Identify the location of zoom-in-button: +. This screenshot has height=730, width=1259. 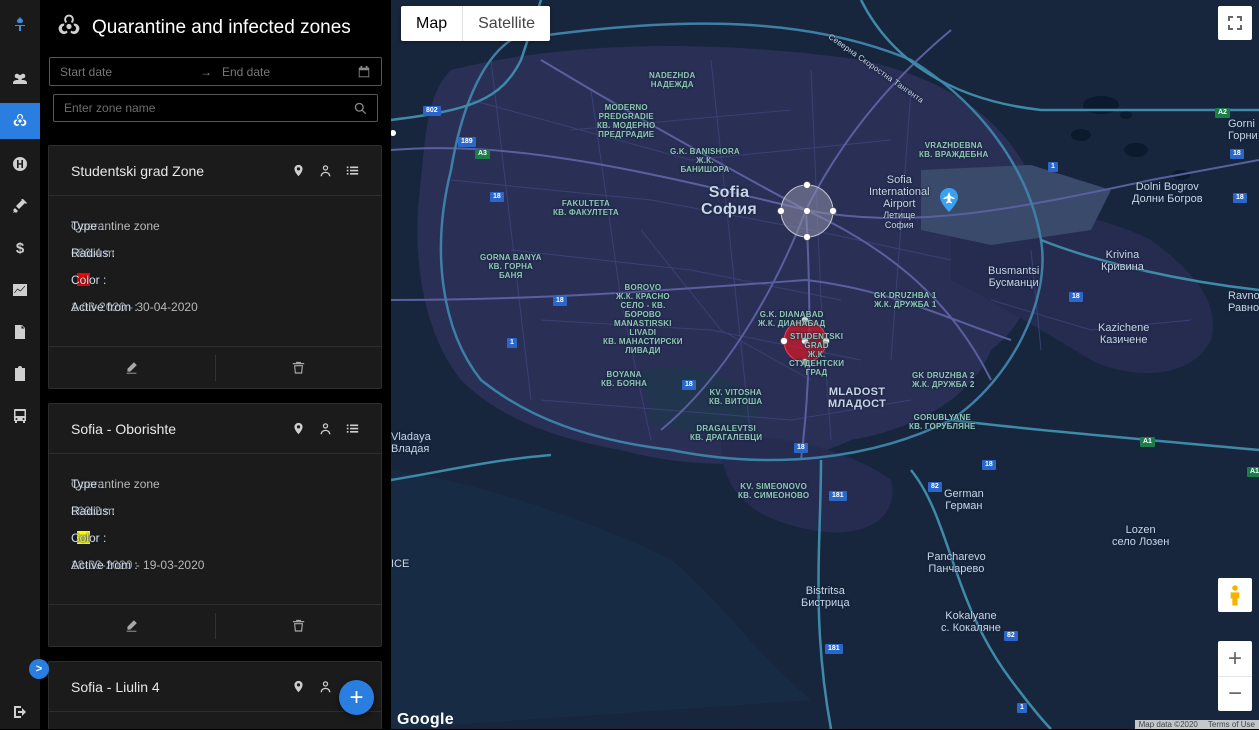
(1235, 658).